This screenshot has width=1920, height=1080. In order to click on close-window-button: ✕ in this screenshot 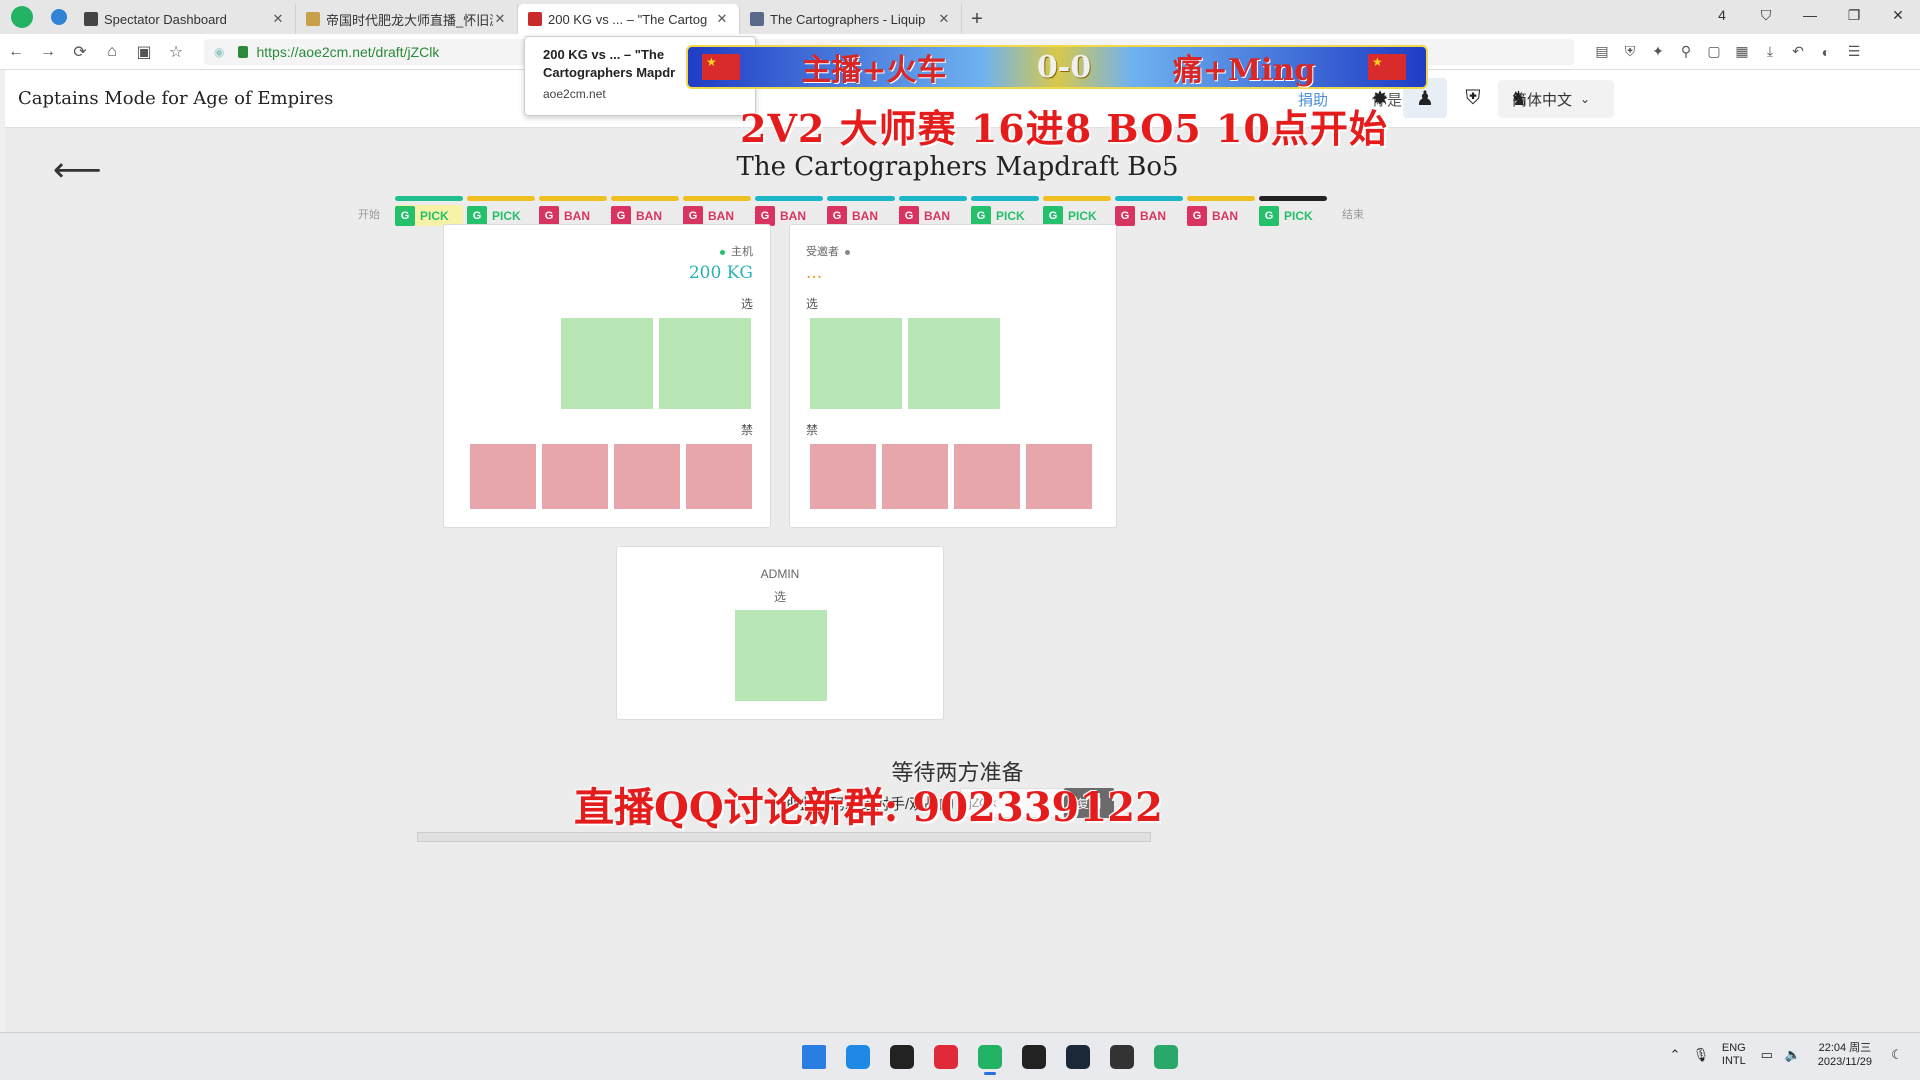, I will do `click(1898, 15)`.